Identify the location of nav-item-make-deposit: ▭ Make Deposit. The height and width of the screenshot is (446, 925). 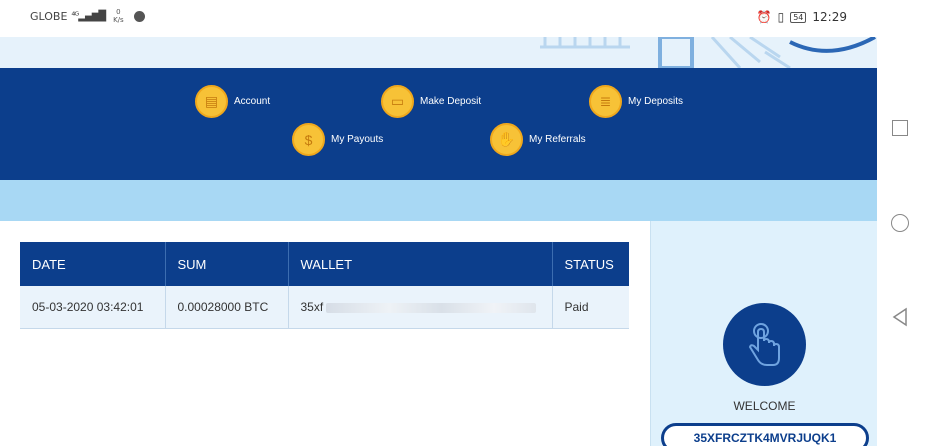
(431, 101).